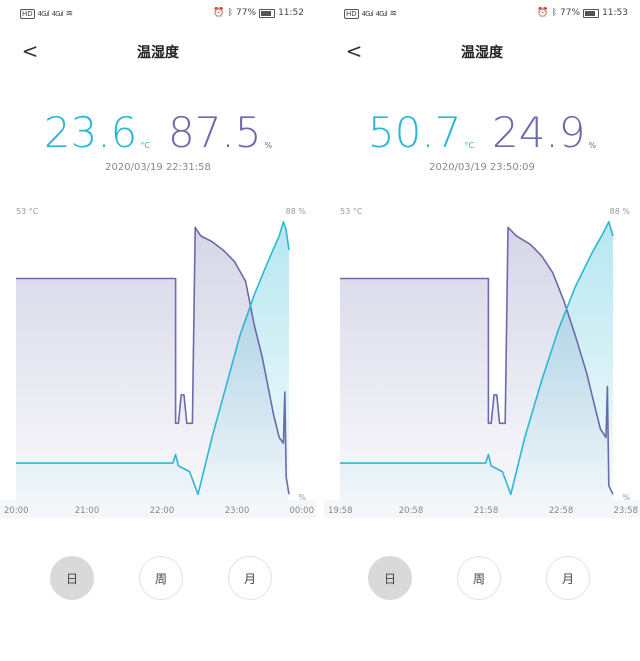 This screenshot has height=661, width=640. Describe the element at coordinates (158, 167) in the screenshot. I see `reading-timestamp: 2020/03/19 22:31:58` at that location.